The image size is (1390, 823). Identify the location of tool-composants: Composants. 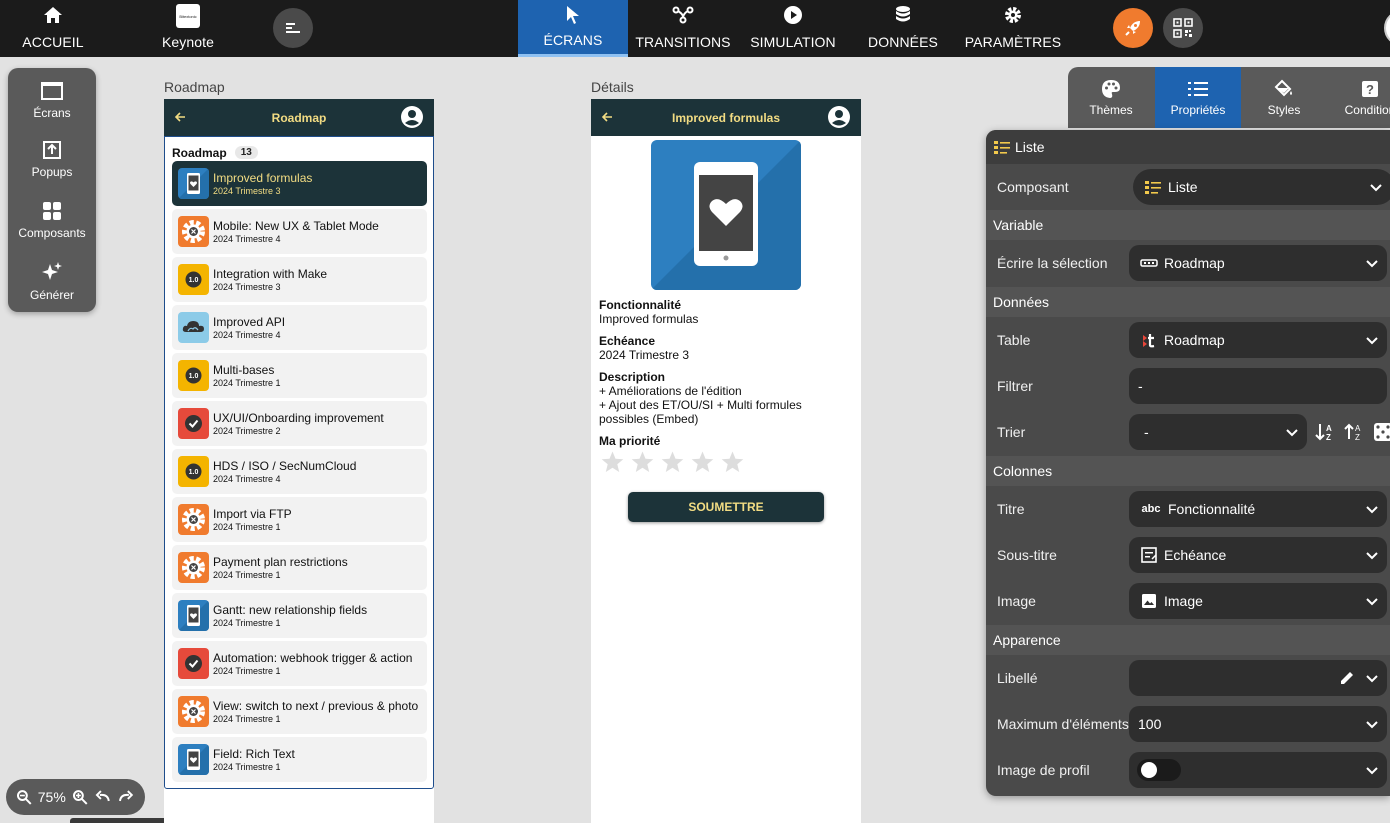
(52, 220).